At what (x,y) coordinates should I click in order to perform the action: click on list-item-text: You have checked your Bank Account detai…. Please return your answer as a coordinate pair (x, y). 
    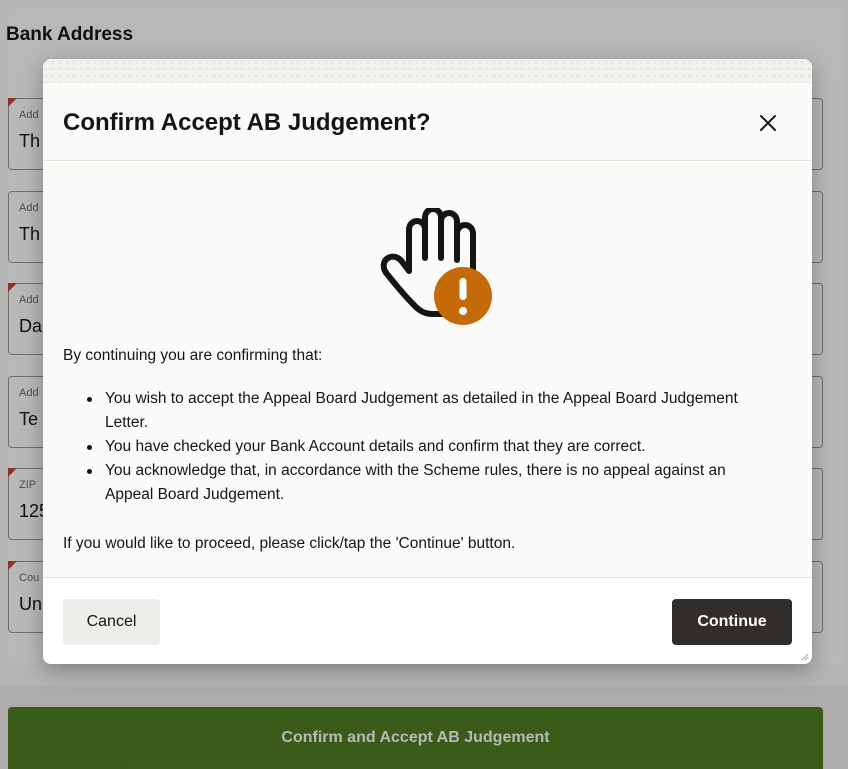
    Looking at the image, I should click on (375, 446).